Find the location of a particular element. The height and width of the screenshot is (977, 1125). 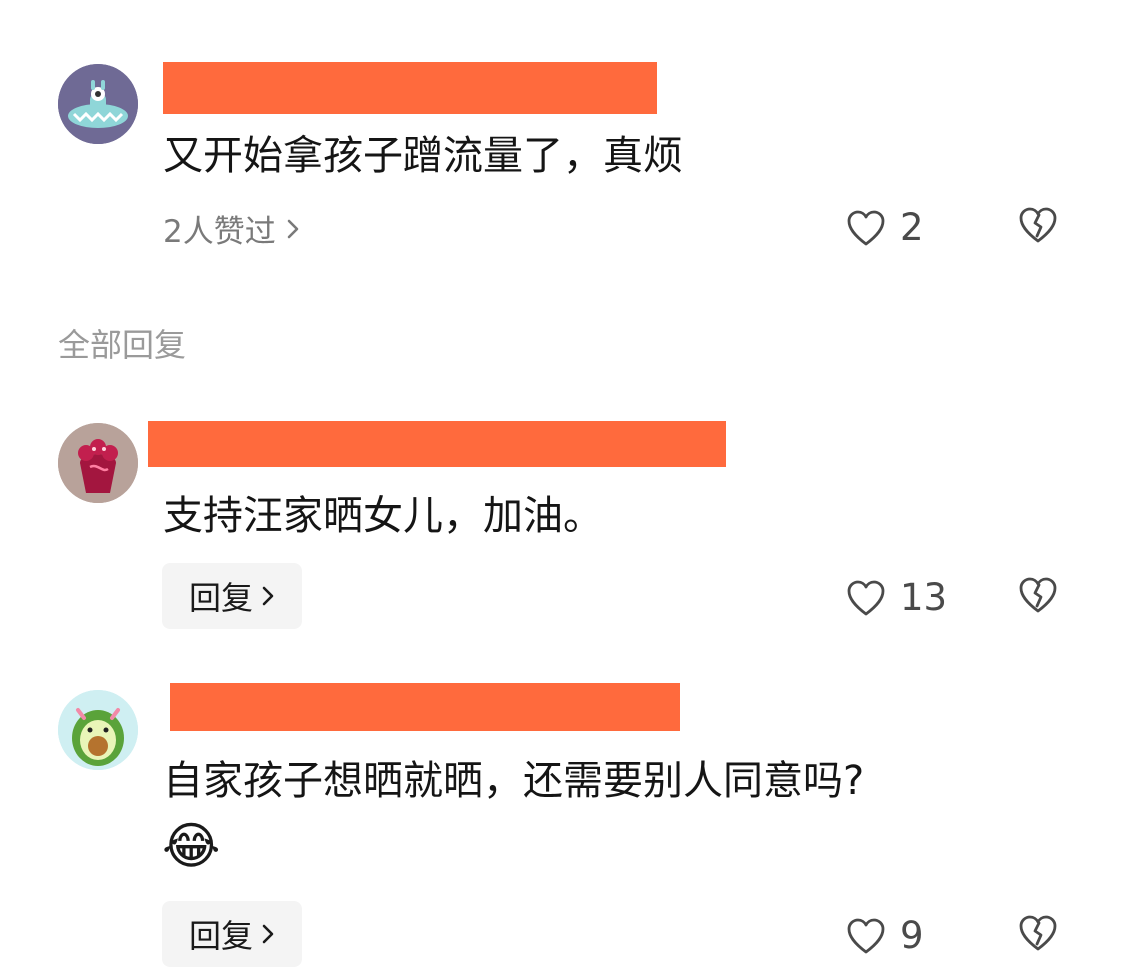

like-button: 2 is located at coordinates (885, 227).